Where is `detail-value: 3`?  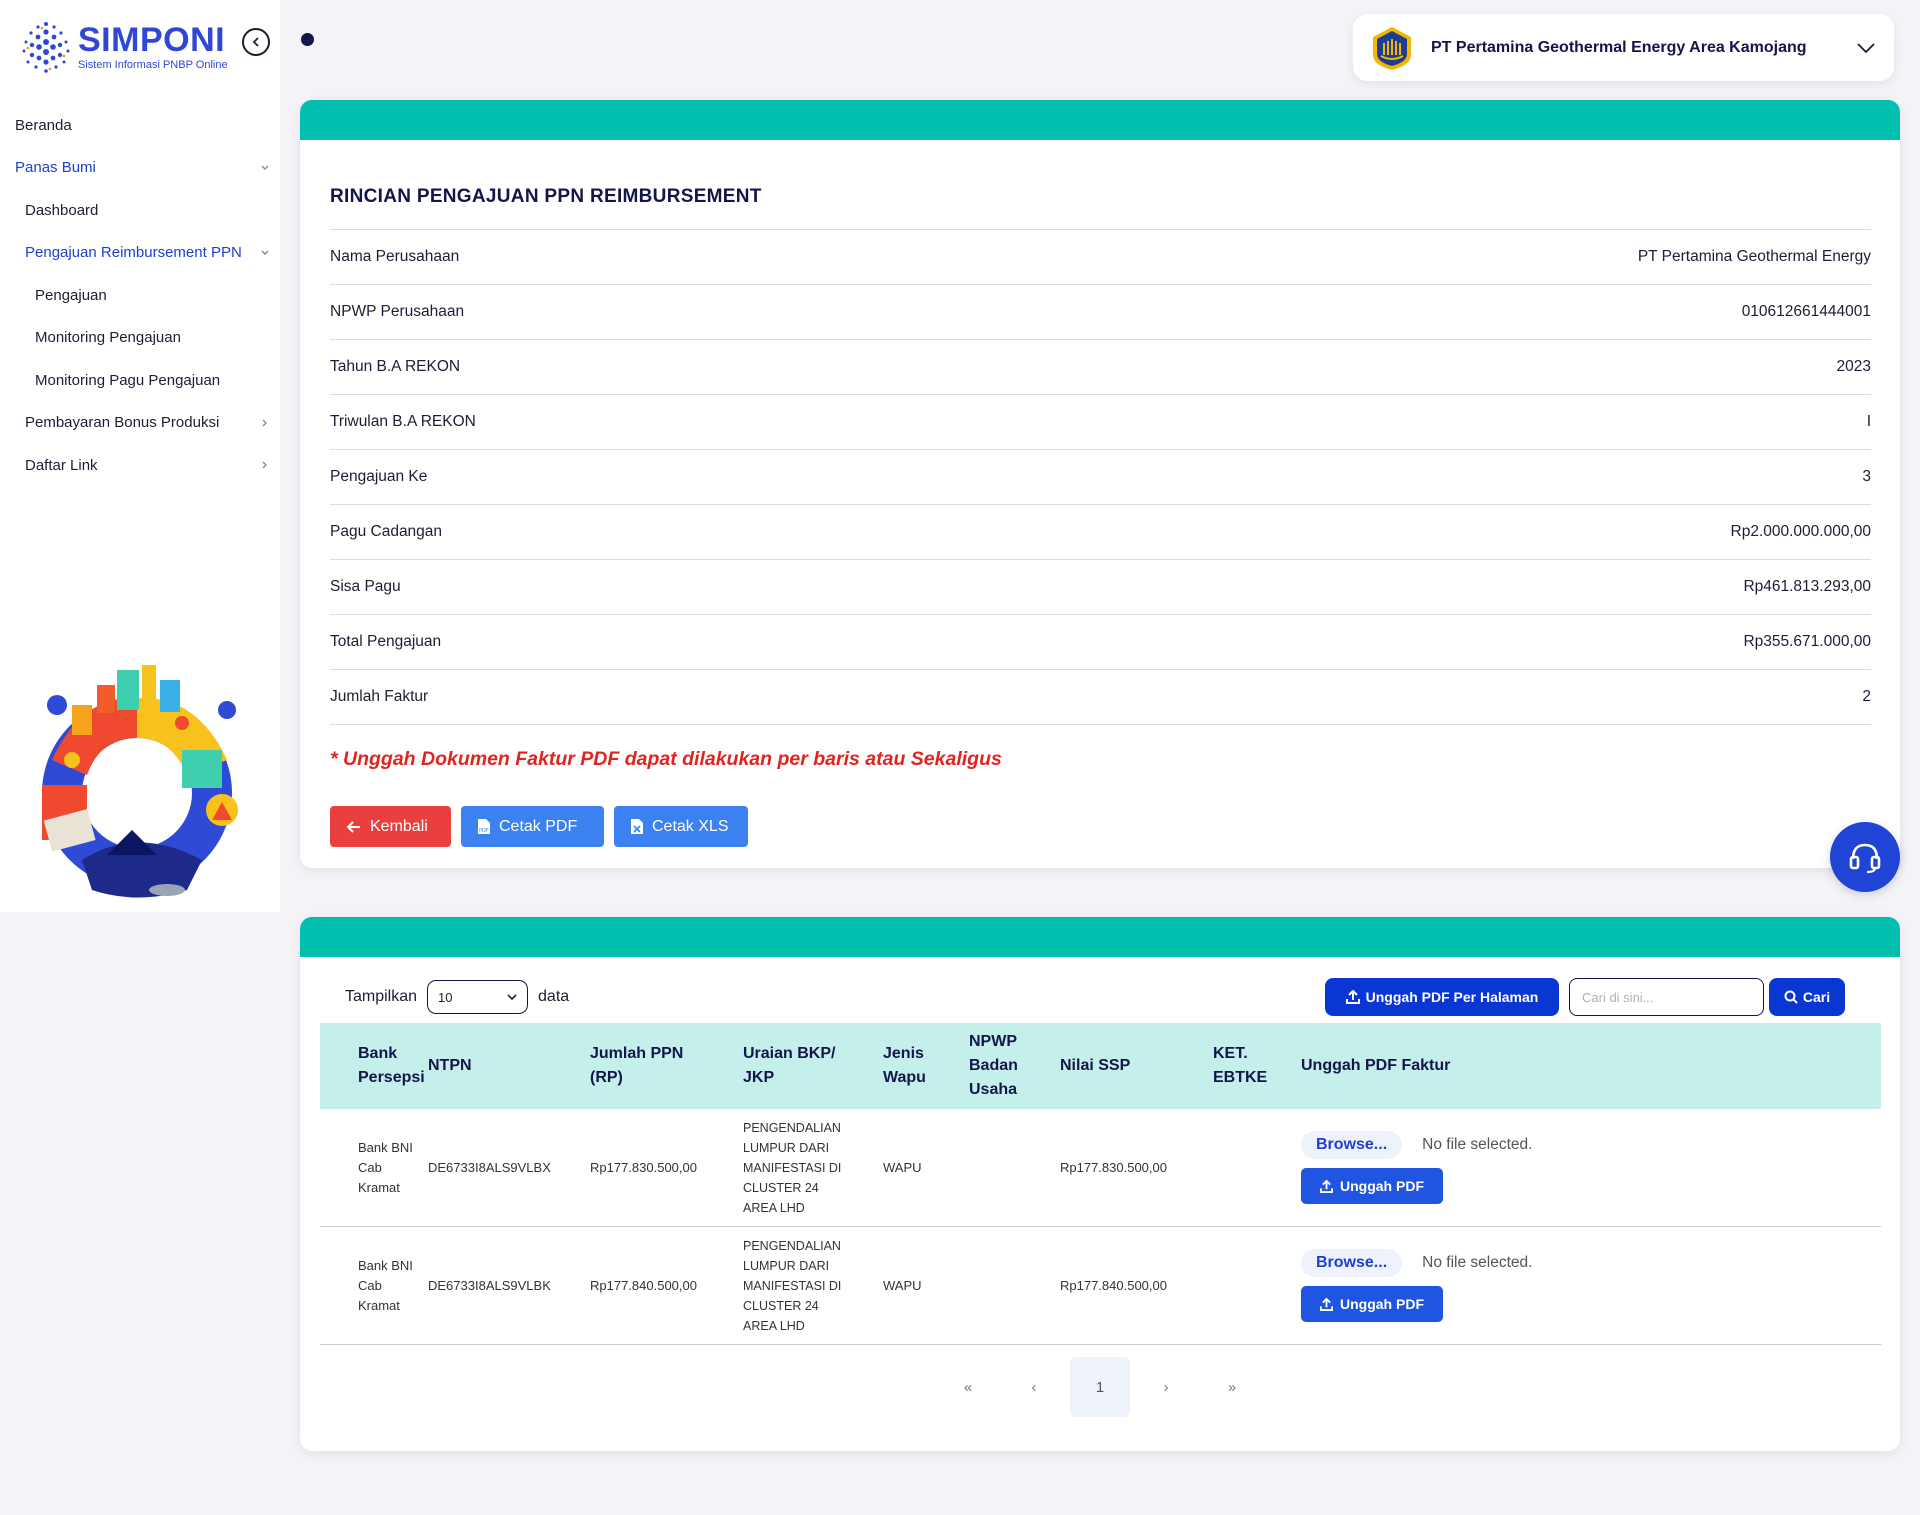 detail-value: 3 is located at coordinates (1866, 476).